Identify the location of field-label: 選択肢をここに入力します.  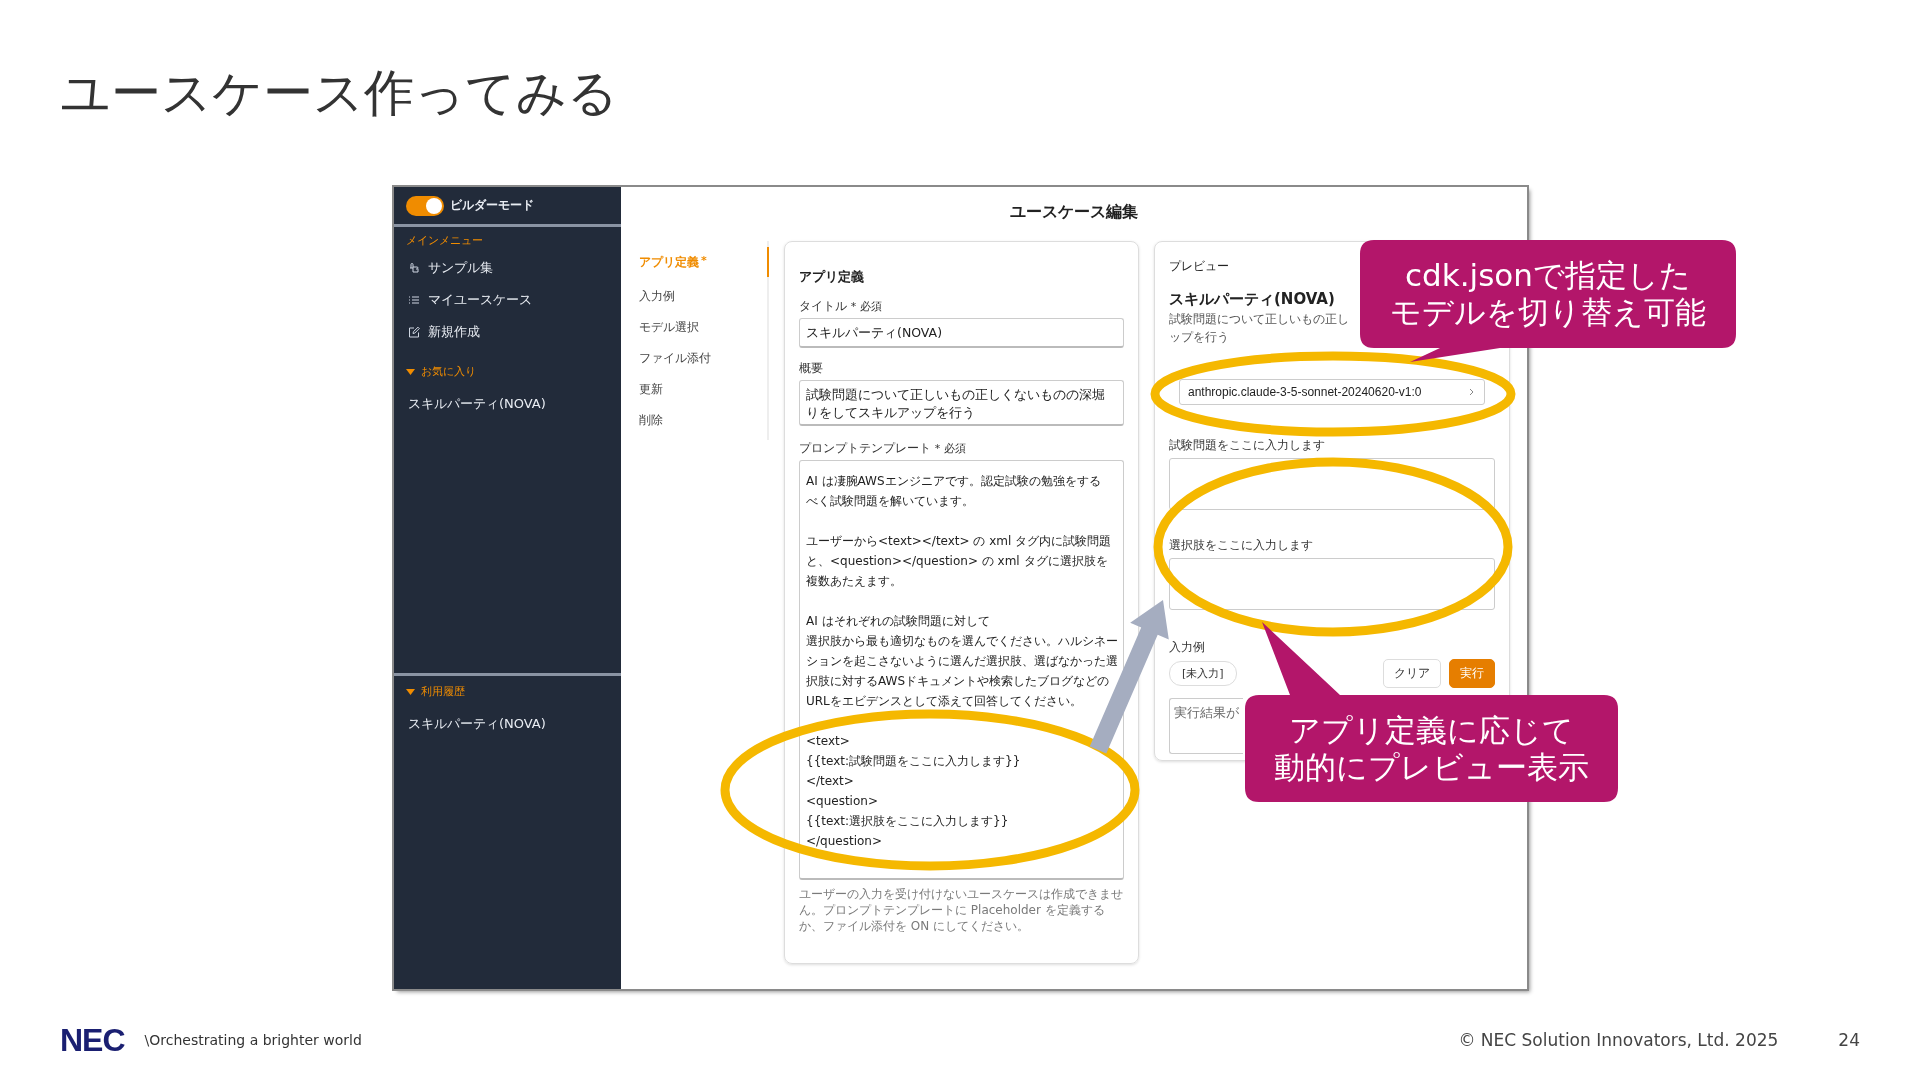
(1241, 545).